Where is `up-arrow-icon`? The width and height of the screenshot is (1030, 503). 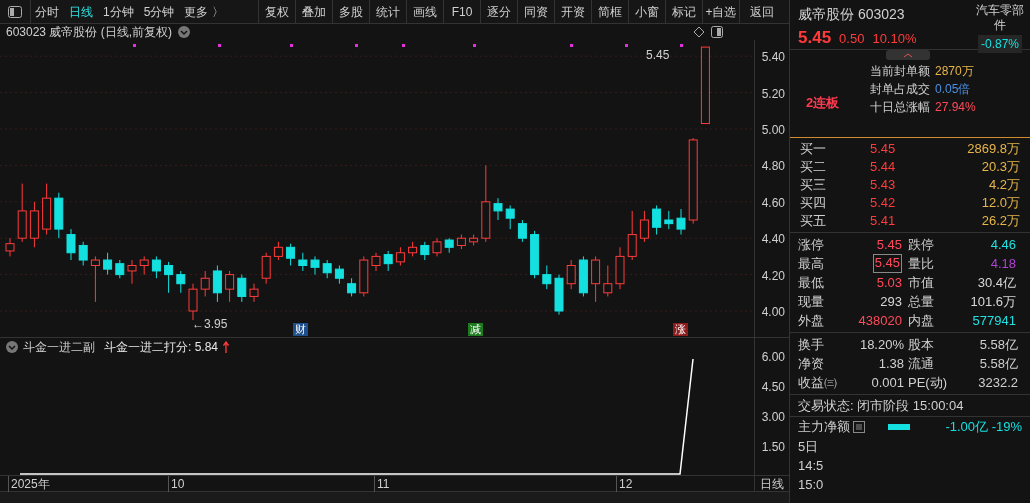
up-arrow-icon is located at coordinates (226, 347).